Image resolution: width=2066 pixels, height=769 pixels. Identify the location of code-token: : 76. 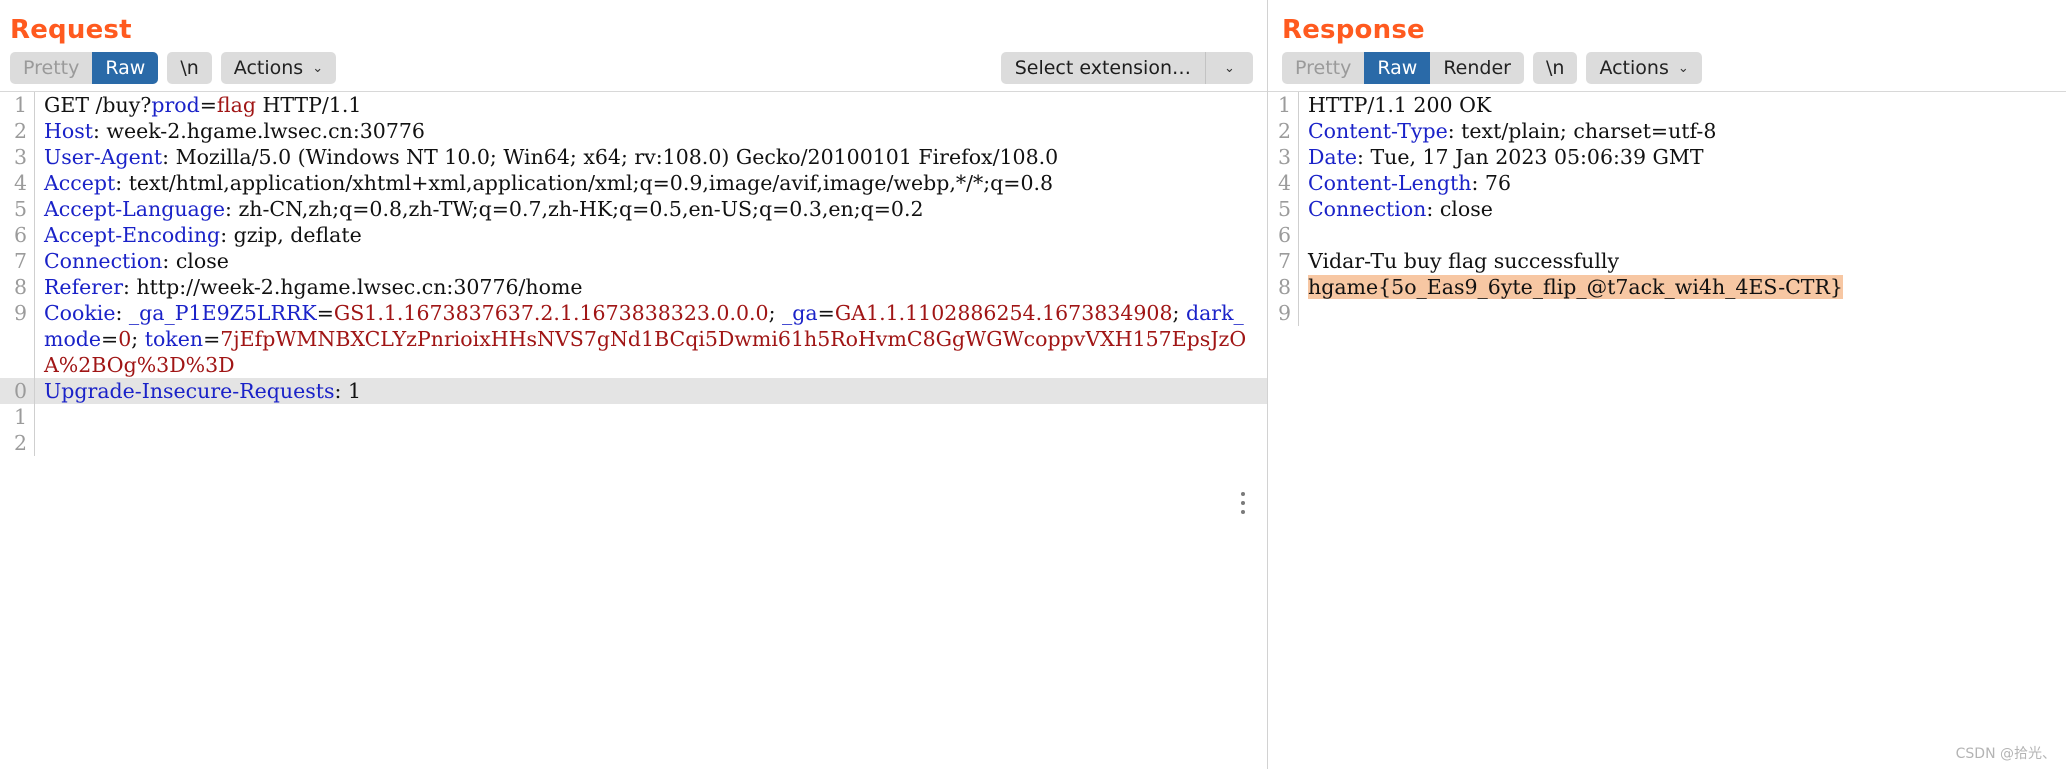
(1491, 183).